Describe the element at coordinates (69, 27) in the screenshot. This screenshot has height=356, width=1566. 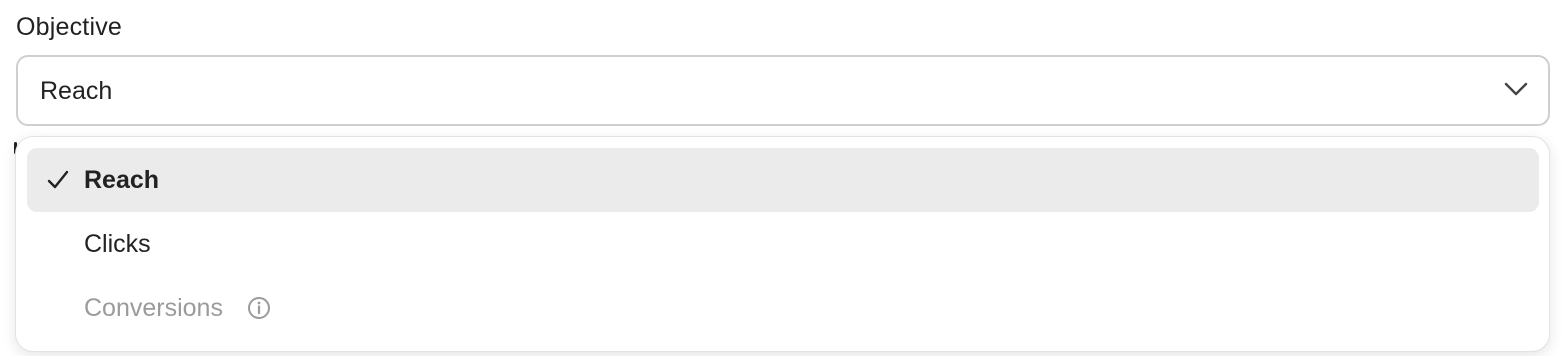
I see `objective-label: Objective` at that location.